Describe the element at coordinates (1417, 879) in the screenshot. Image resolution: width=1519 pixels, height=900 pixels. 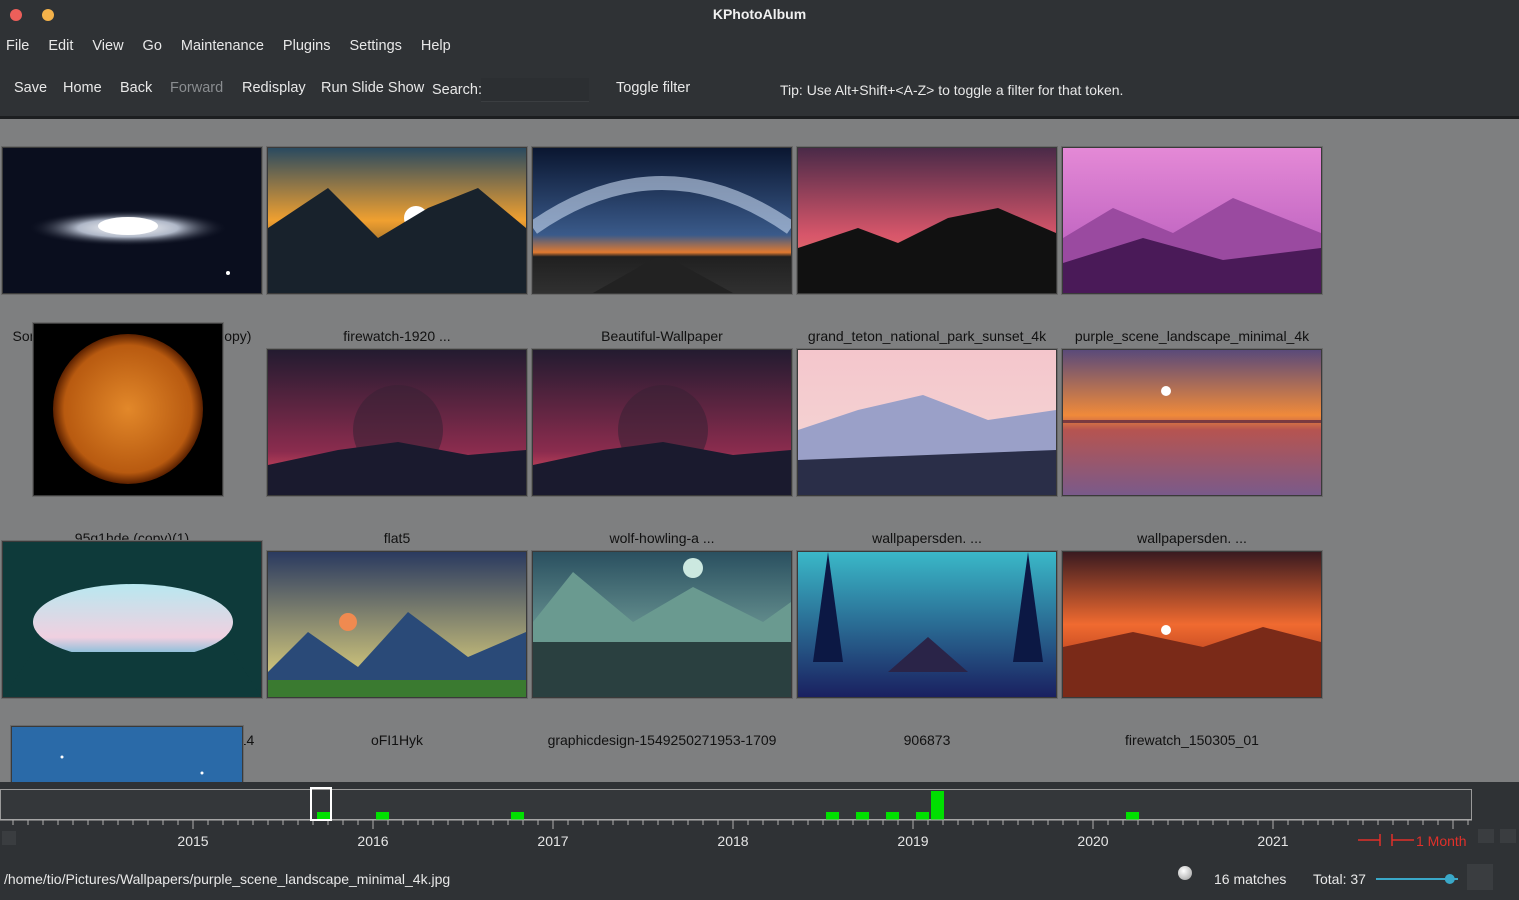
I see `thumbnail-size-slider` at that location.